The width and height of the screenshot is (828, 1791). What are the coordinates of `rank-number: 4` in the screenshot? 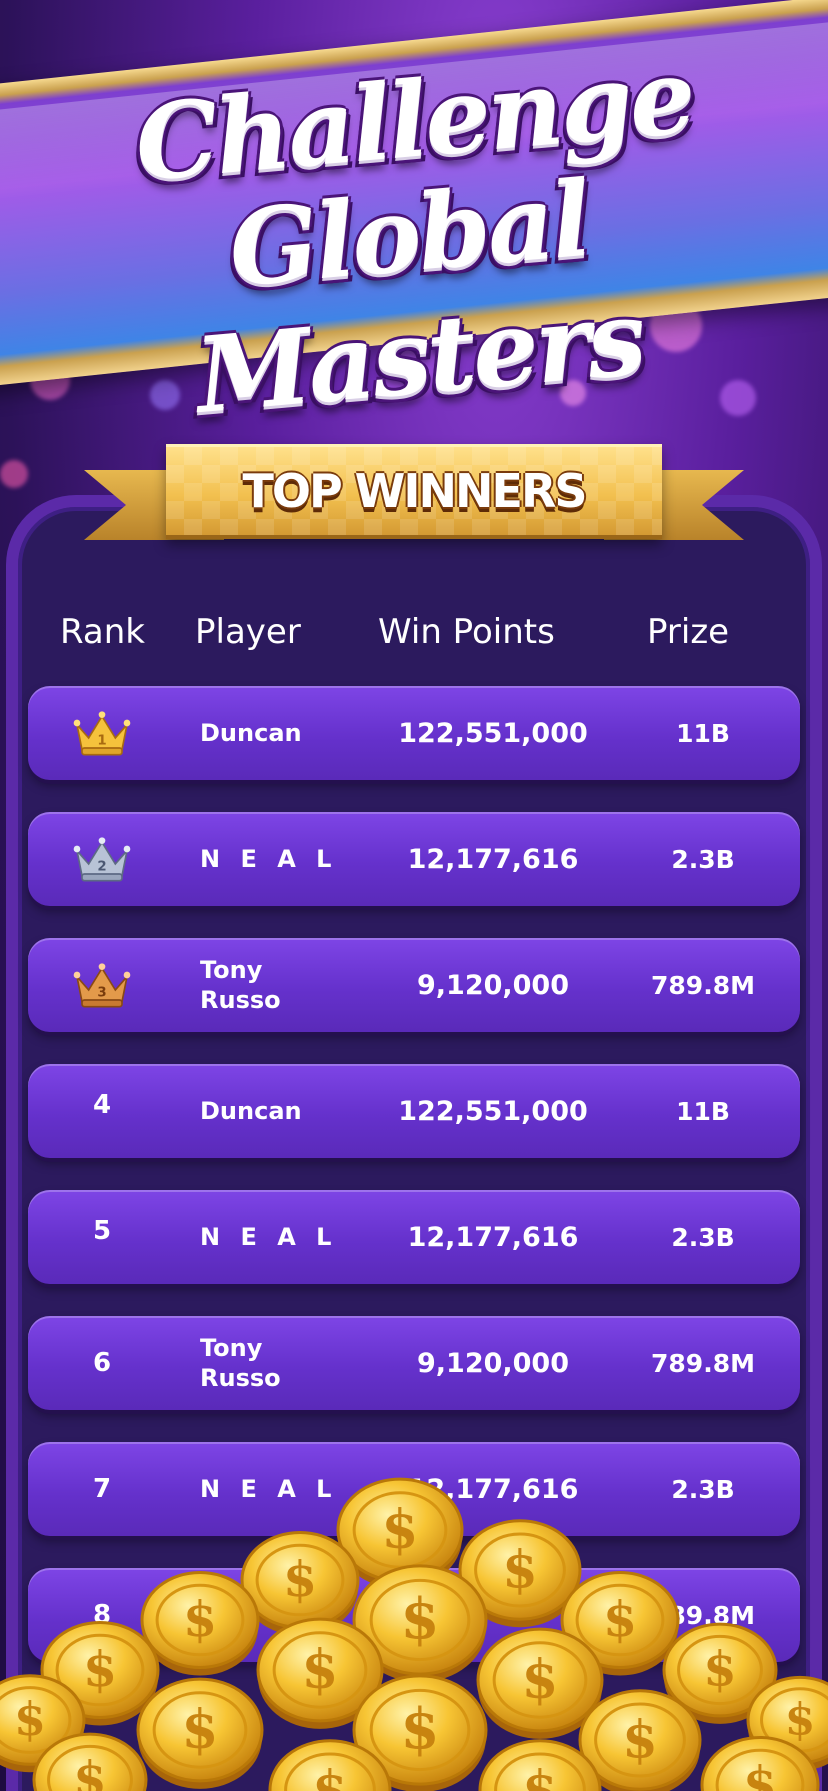 It's located at (102, 1105).